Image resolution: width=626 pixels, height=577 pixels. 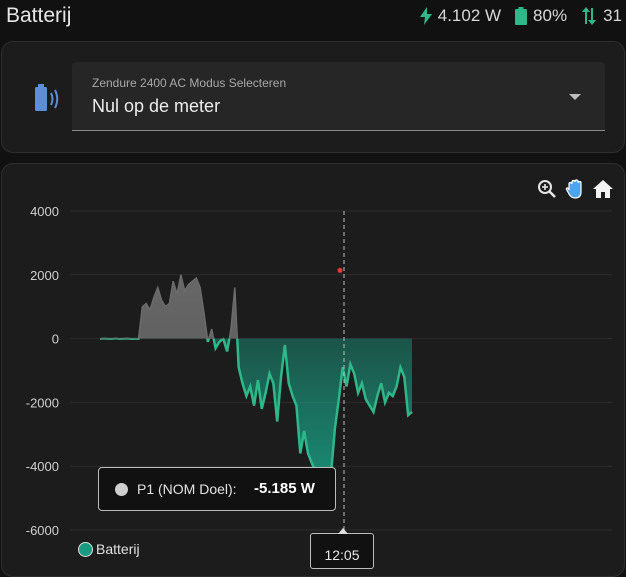 I want to click on caret-up-icon, so click(x=343, y=531).